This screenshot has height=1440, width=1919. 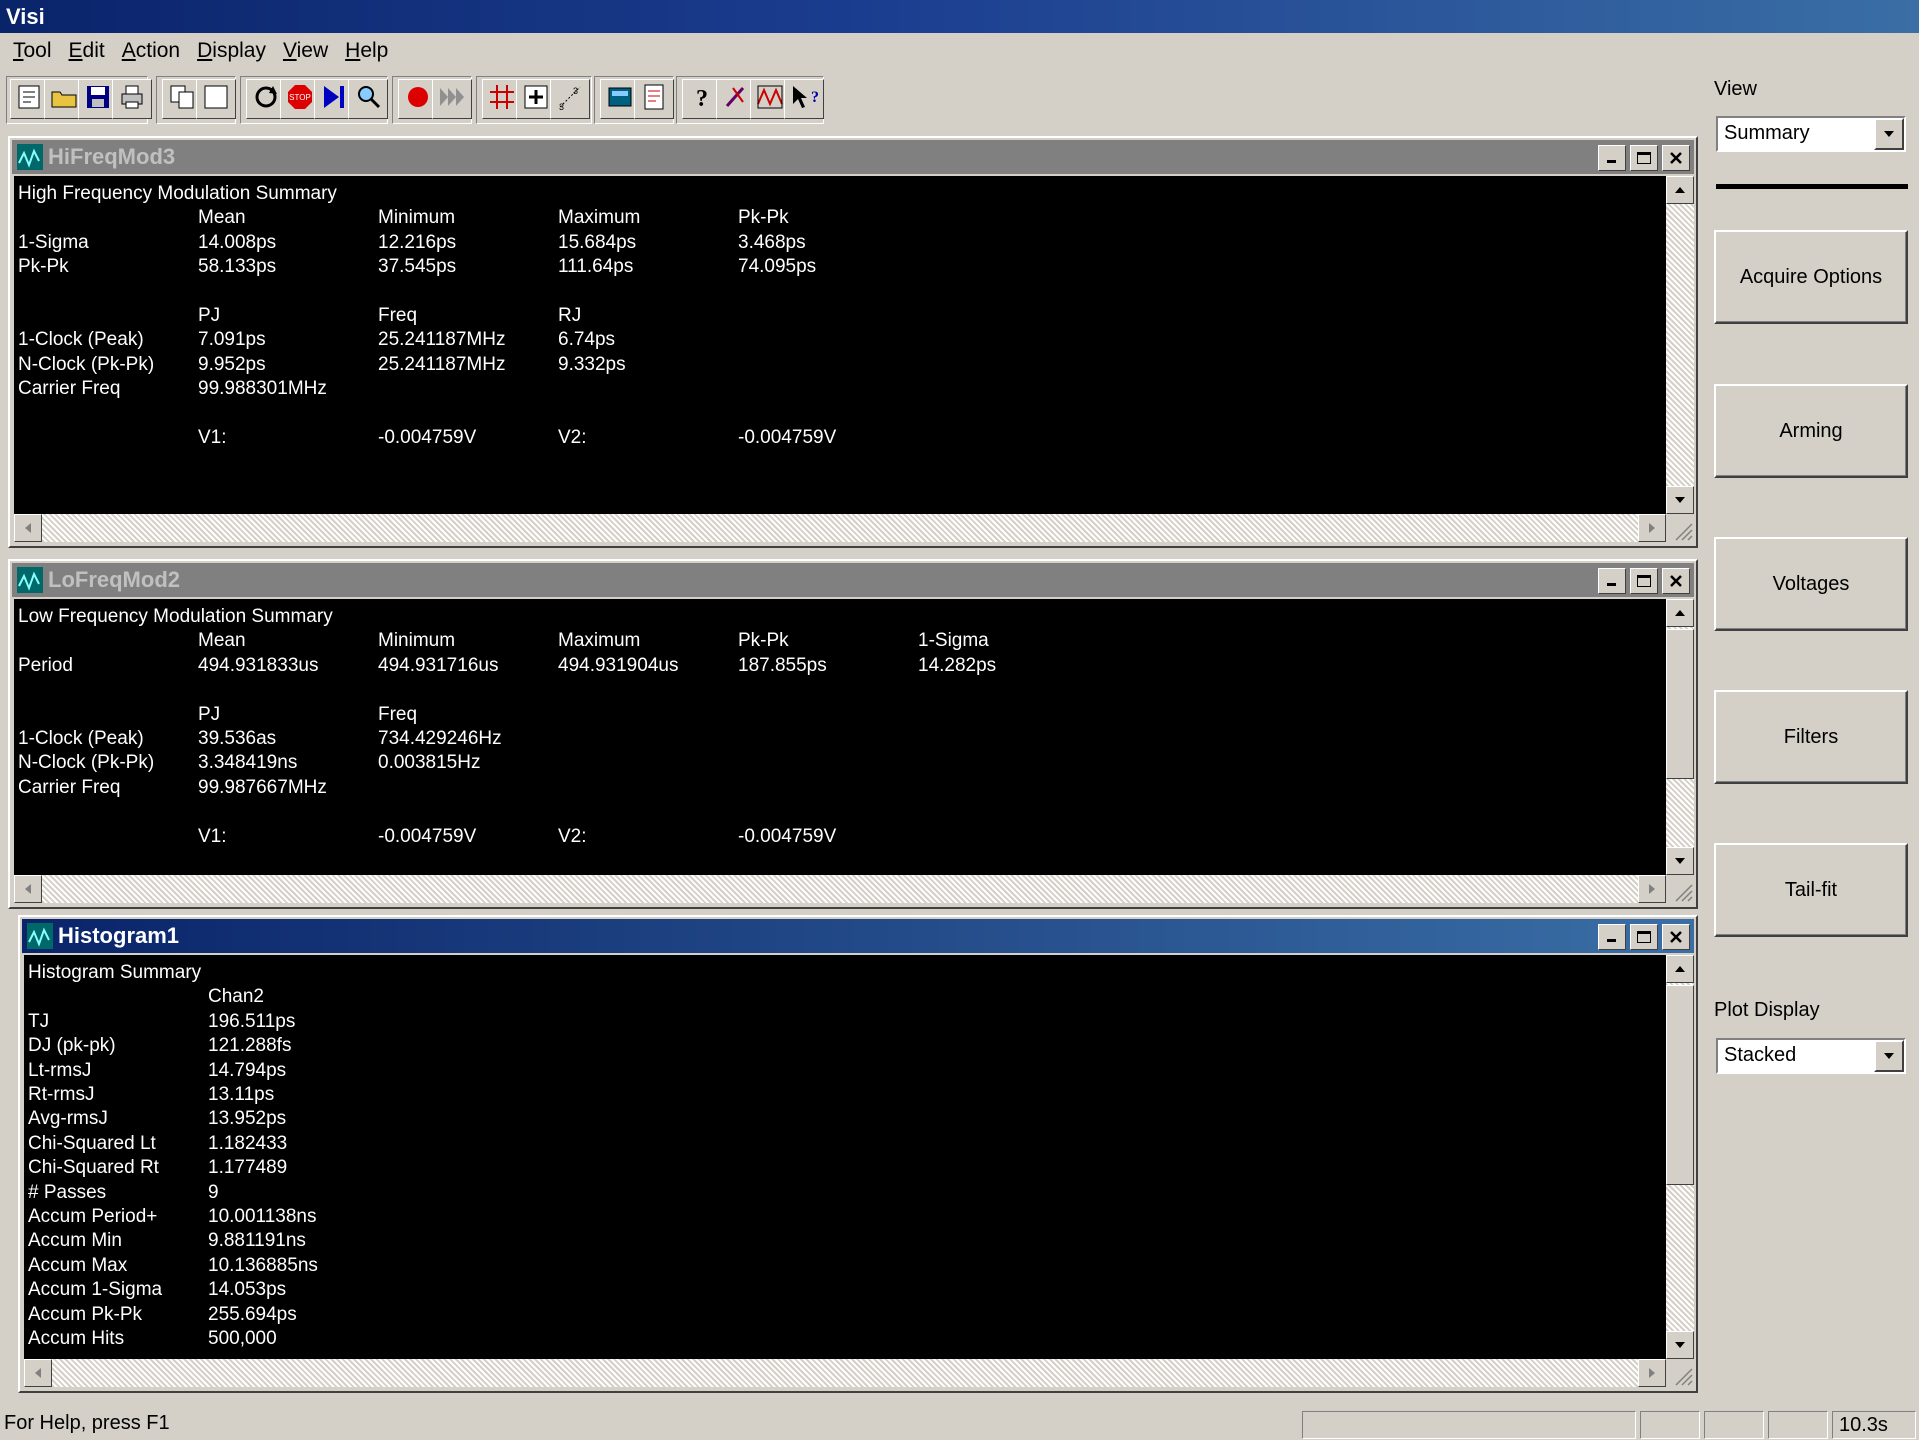 I want to click on voltages-button: Voltages, so click(x=1811, y=584).